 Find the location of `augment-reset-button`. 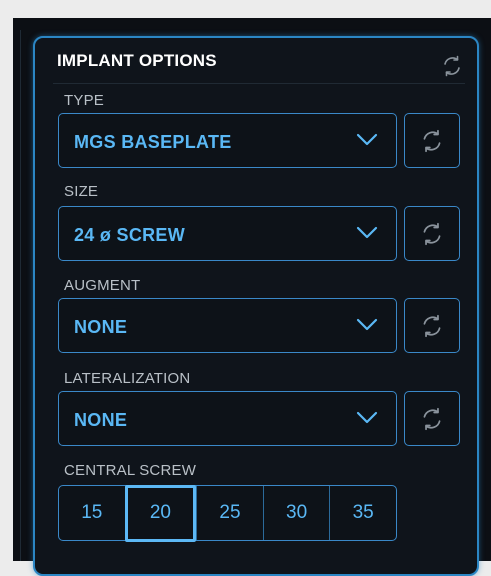

augment-reset-button is located at coordinates (432, 325).